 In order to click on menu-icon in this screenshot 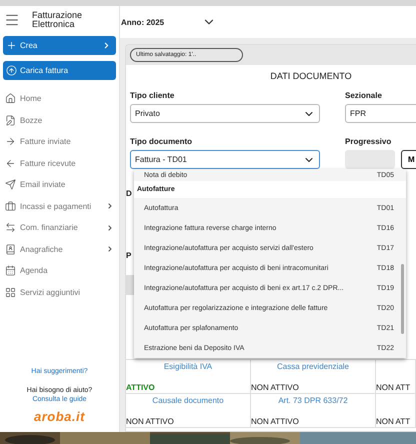, I will do `click(12, 20)`.